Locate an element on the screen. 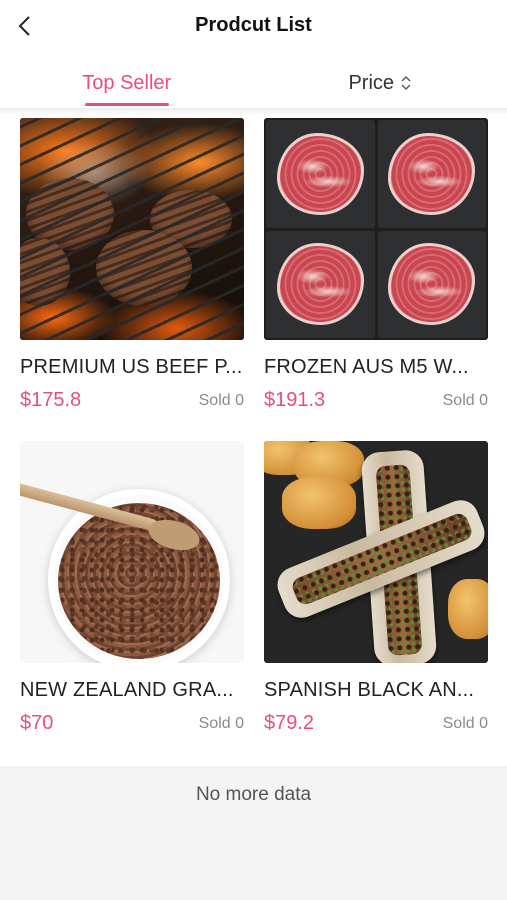  tab-price: Price is located at coordinates (380, 83).